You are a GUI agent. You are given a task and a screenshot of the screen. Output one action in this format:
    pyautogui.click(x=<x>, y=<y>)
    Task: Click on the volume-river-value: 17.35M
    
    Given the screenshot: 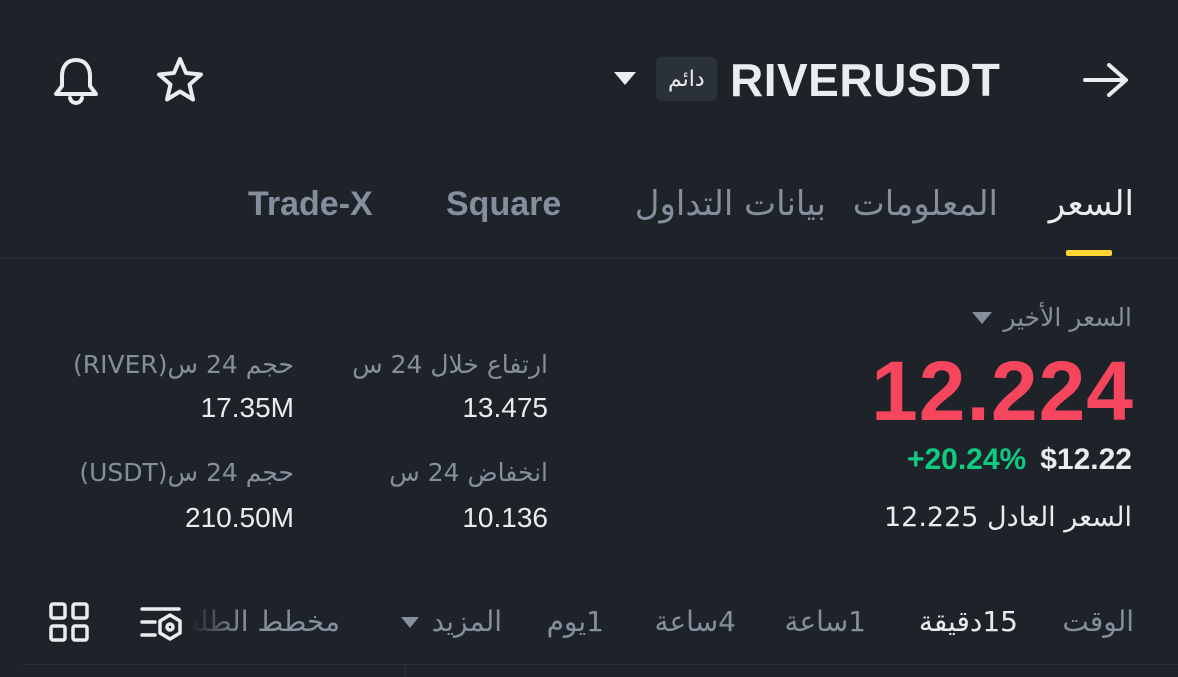 What is the action you would take?
    pyautogui.click(x=247, y=407)
    